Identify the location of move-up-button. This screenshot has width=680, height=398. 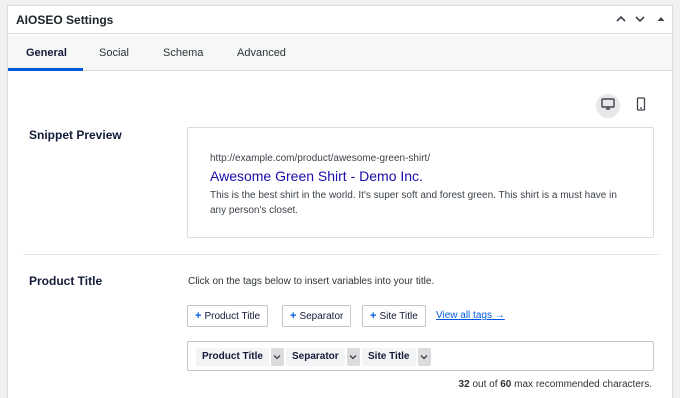
(621, 19).